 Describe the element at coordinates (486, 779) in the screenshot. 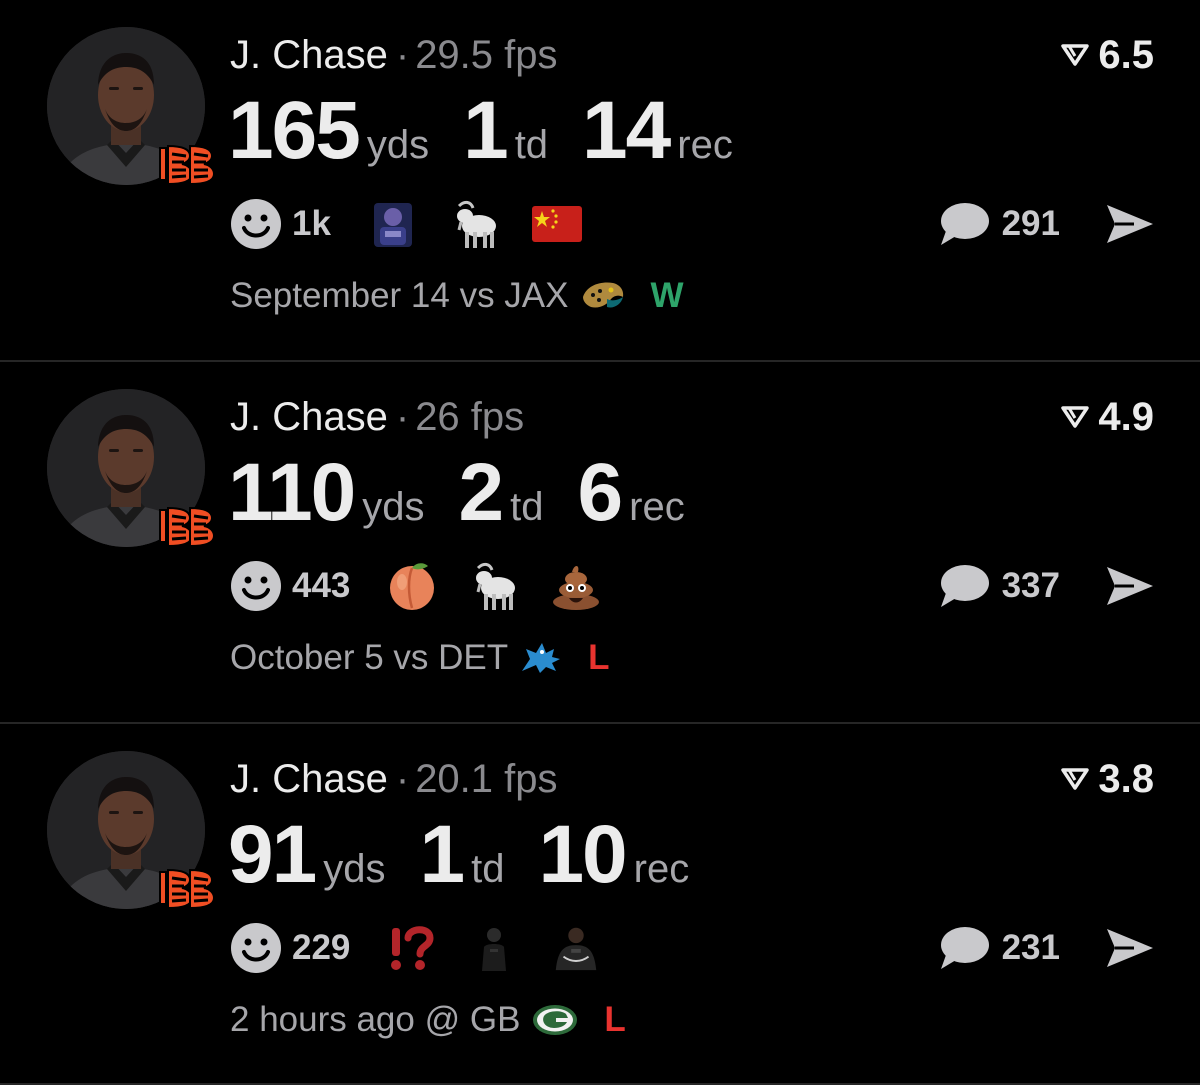

I see `fantasy-points: 20.1 fps` at that location.